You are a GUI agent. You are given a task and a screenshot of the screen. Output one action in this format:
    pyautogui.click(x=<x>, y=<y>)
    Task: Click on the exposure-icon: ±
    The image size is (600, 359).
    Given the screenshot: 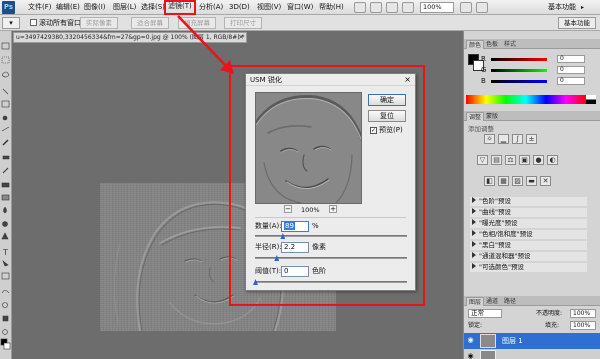 What is the action you would take?
    pyautogui.click(x=531, y=139)
    